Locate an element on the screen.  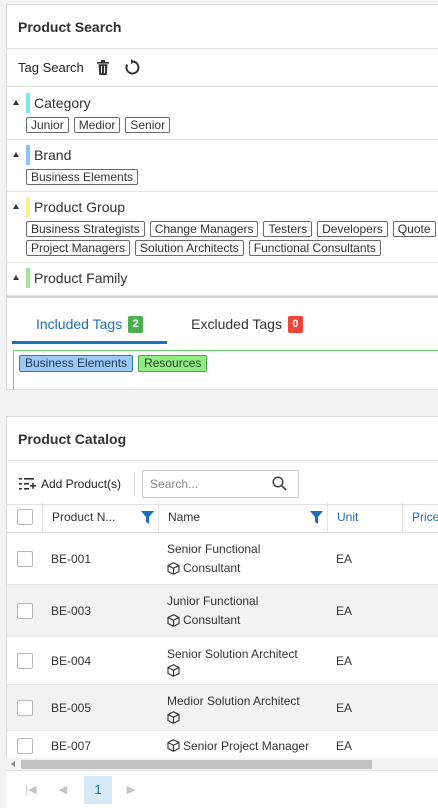
tag-chip: Solution Architects is located at coordinates (189, 248).